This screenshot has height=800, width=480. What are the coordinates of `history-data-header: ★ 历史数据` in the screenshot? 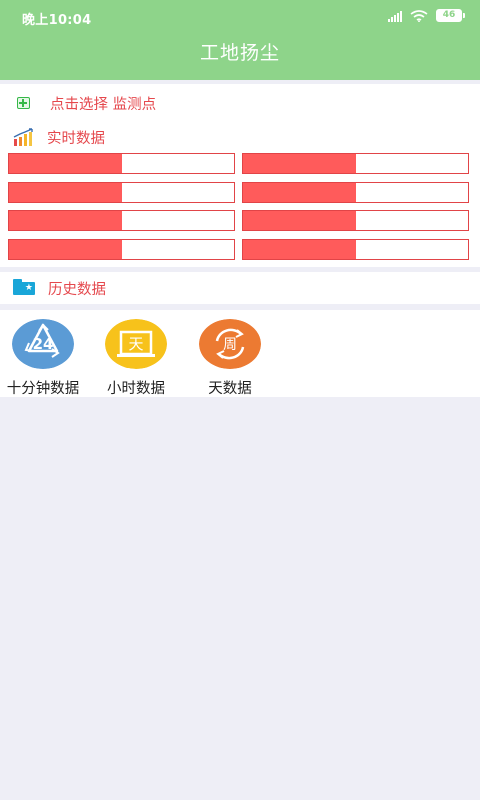 It's located at (240, 288).